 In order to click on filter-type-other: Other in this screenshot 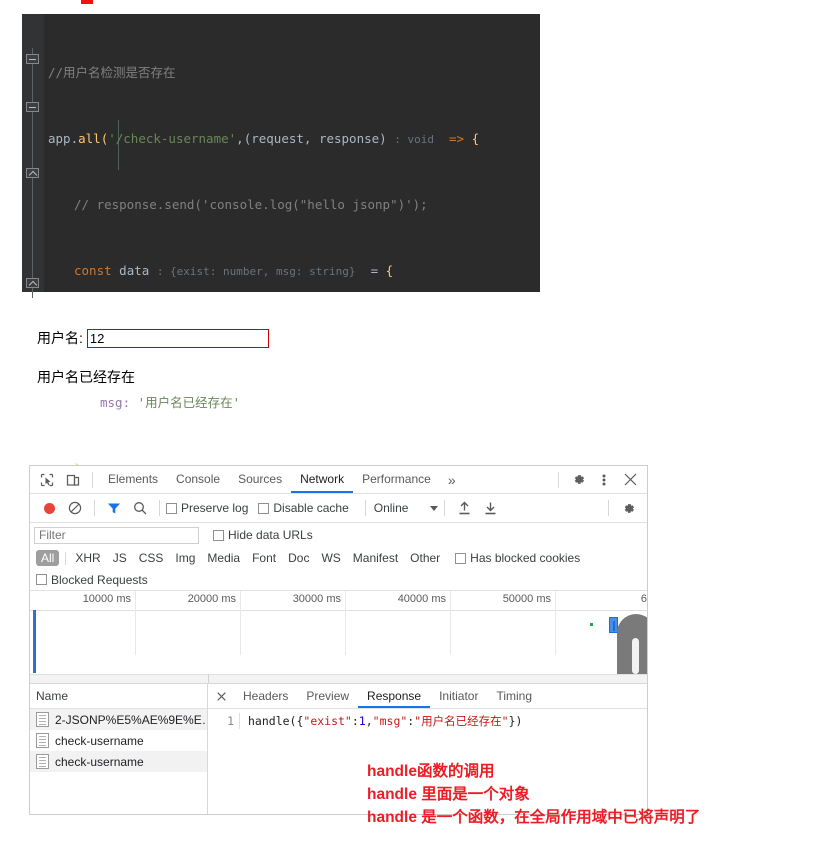, I will do `click(425, 558)`.